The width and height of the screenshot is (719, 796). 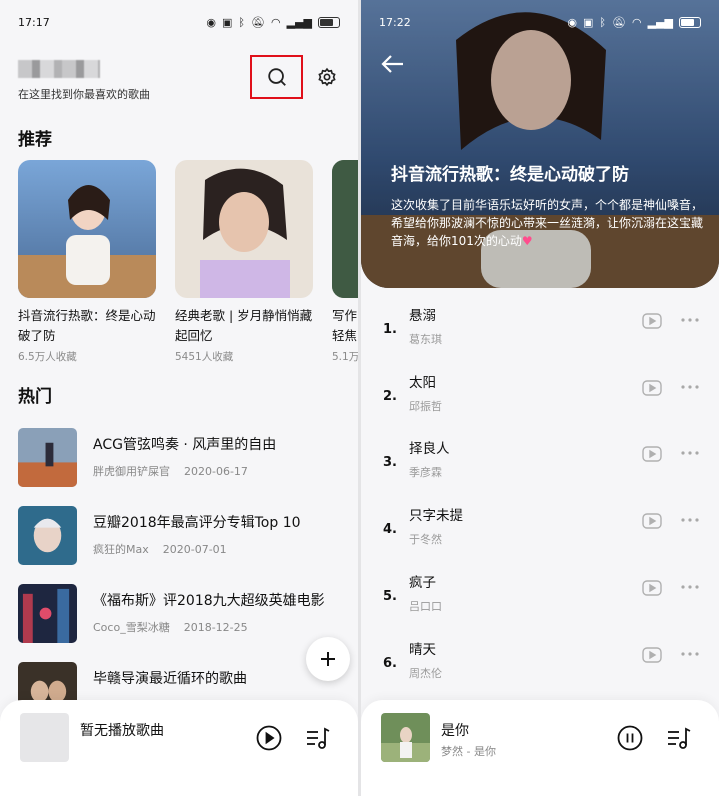 What do you see at coordinates (170, 627) in the screenshot?
I see `playlist-meta: Coco_雪梨冰糖 2018-12-25` at bounding box center [170, 627].